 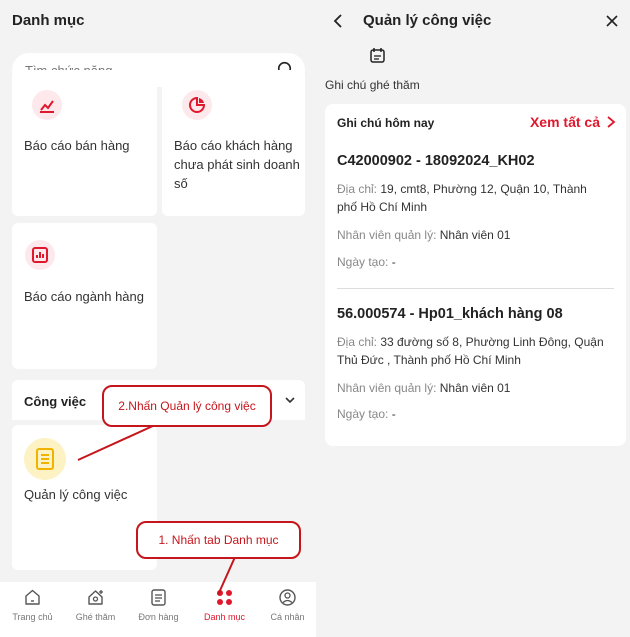 I want to click on nav-label: Trang chủ, so click(x=32, y=617).